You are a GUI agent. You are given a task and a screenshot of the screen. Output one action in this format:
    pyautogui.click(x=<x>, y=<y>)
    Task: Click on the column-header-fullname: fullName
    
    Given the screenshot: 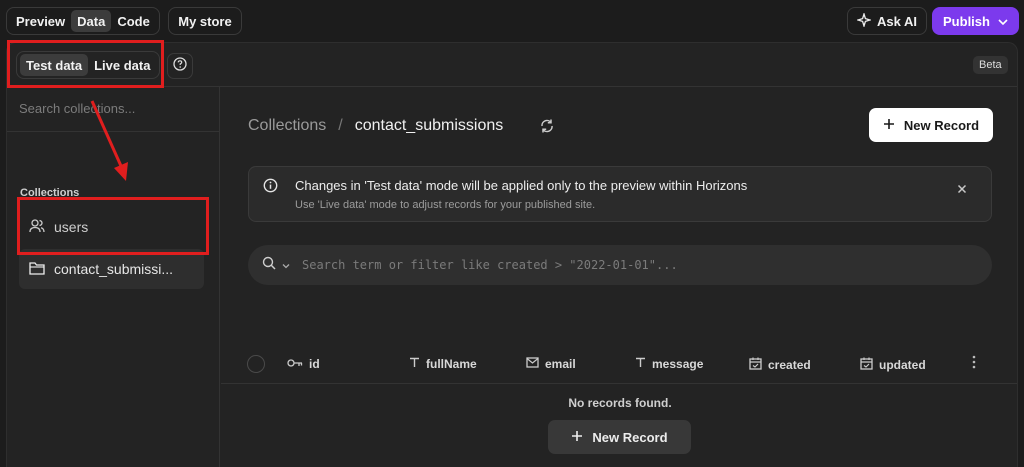 What is the action you would take?
    pyautogui.click(x=443, y=364)
    